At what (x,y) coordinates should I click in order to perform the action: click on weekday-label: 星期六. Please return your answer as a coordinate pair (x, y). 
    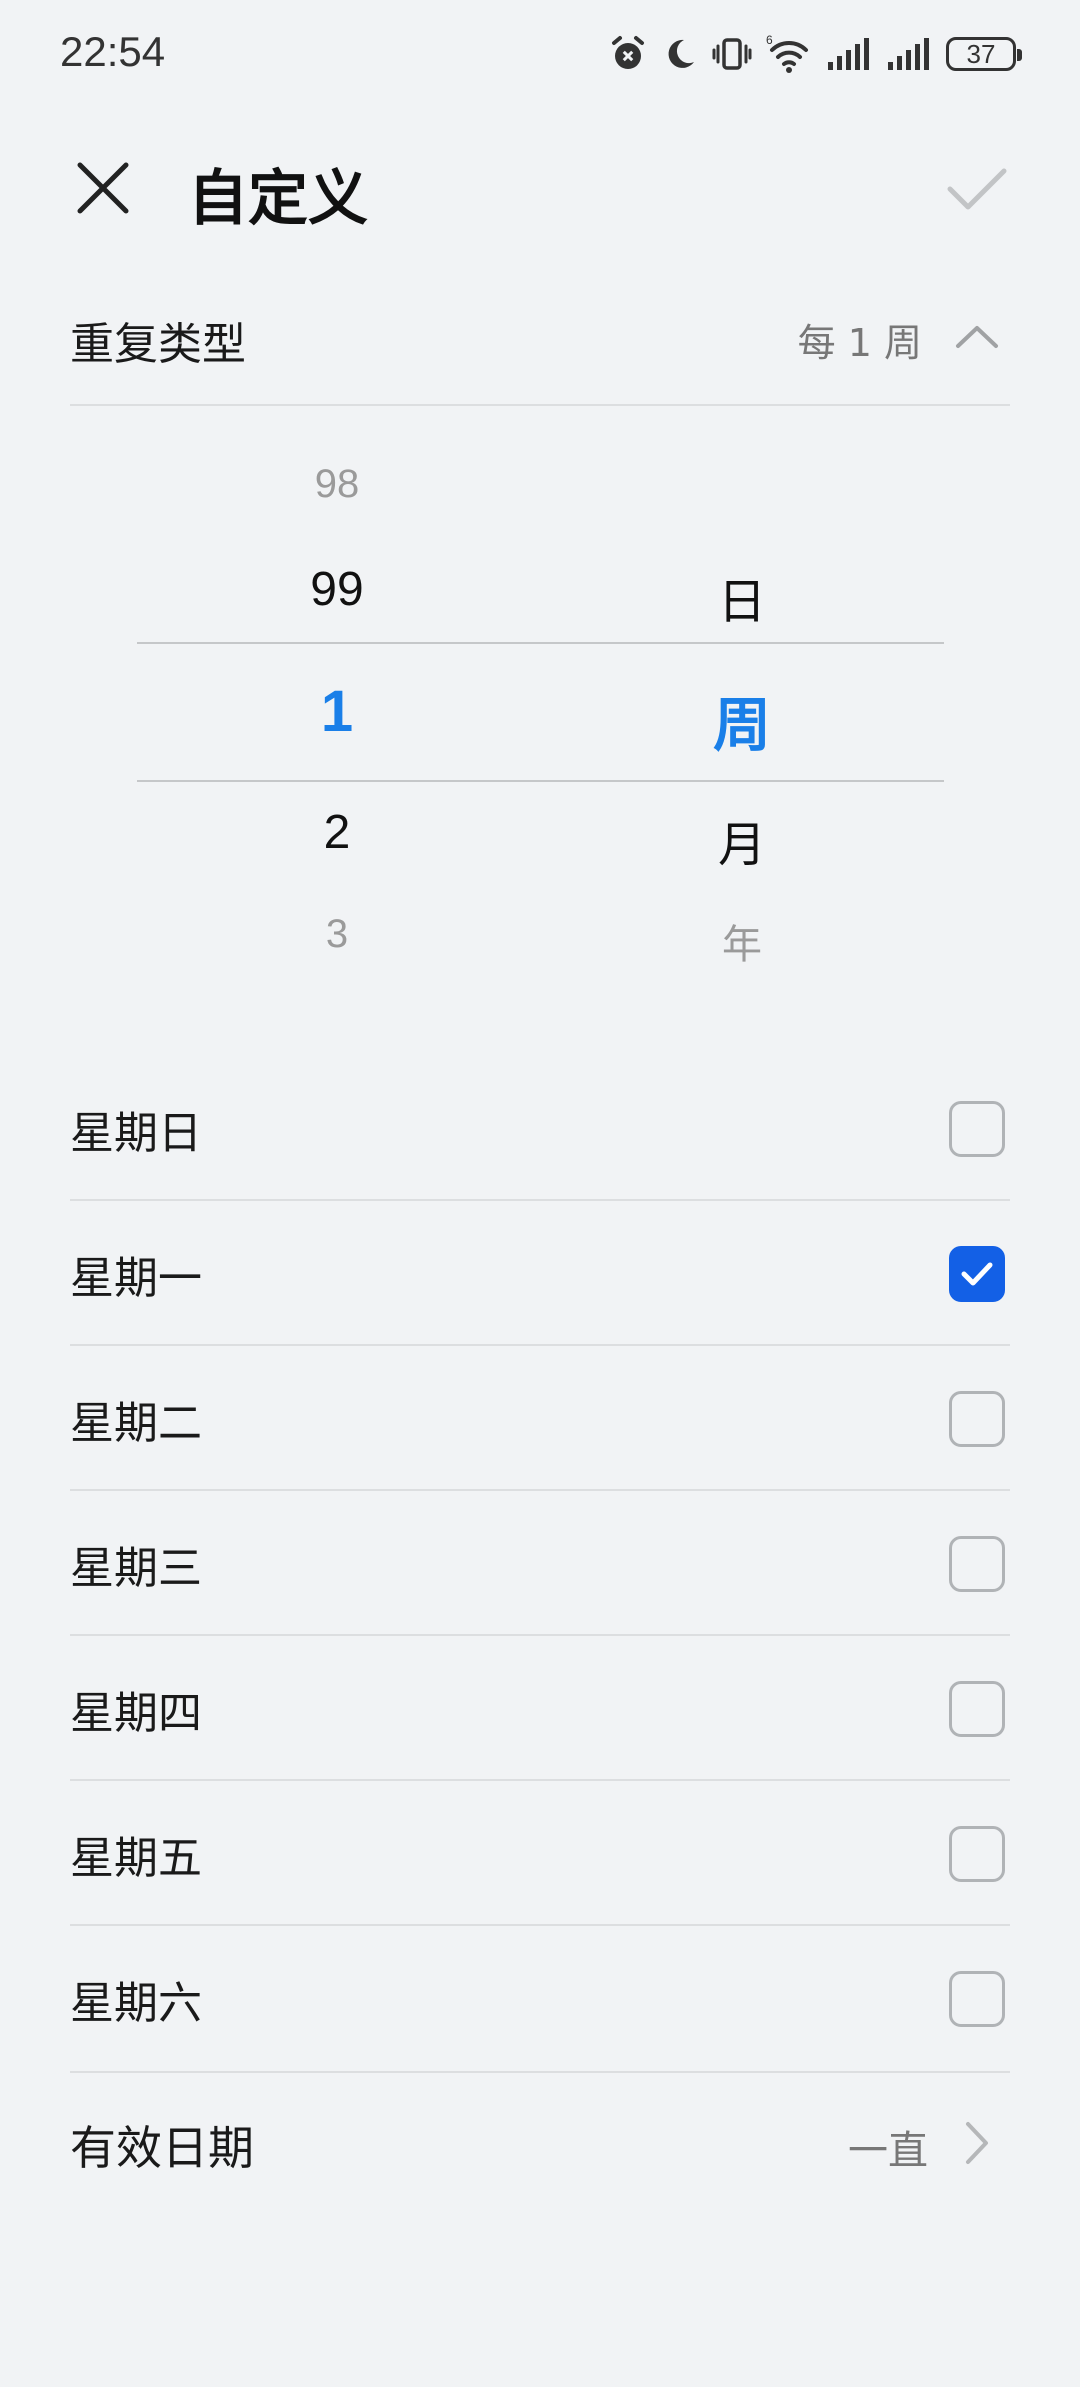
    Looking at the image, I should click on (136, 2003).